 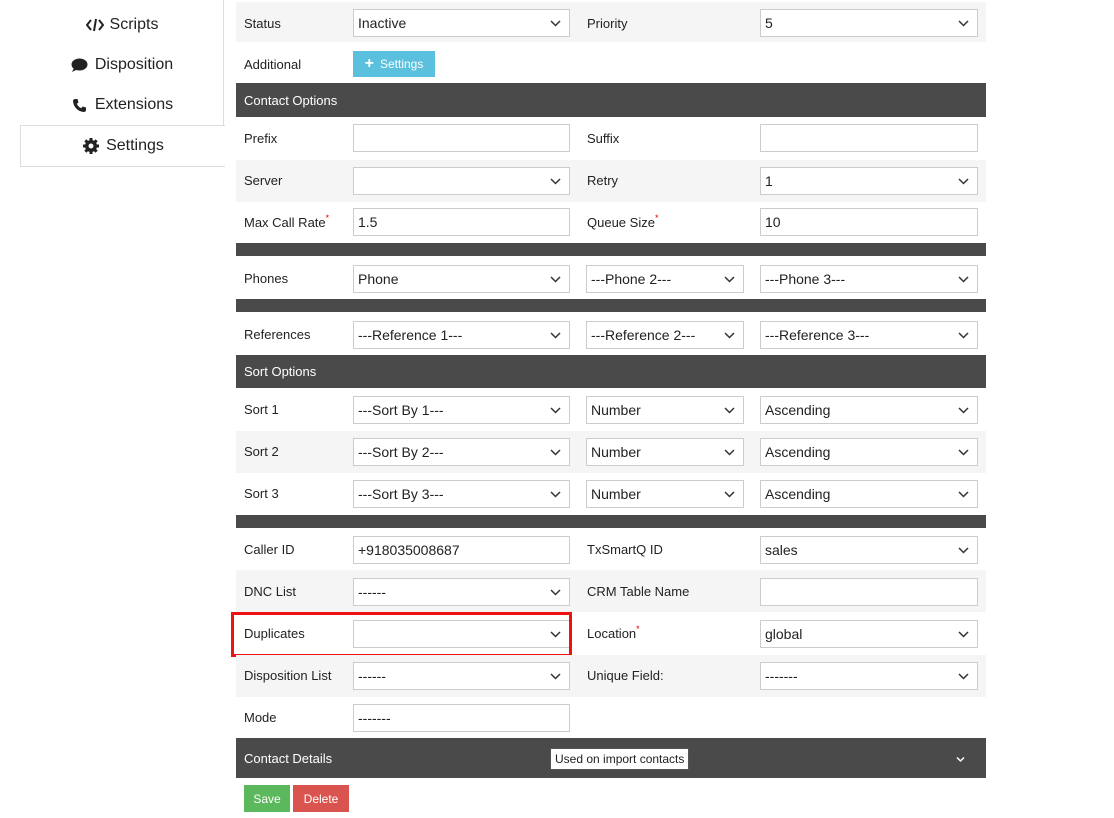 What do you see at coordinates (461, 676) in the screenshot?
I see `disposition-list-select: ------` at bounding box center [461, 676].